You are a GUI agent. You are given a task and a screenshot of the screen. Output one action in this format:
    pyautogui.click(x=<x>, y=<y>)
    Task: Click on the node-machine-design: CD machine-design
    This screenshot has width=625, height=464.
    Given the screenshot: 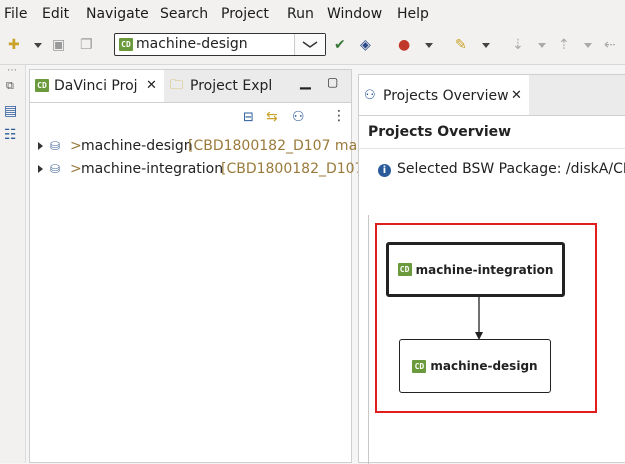 What is the action you would take?
    pyautogui.click(x=475, y=366)
    